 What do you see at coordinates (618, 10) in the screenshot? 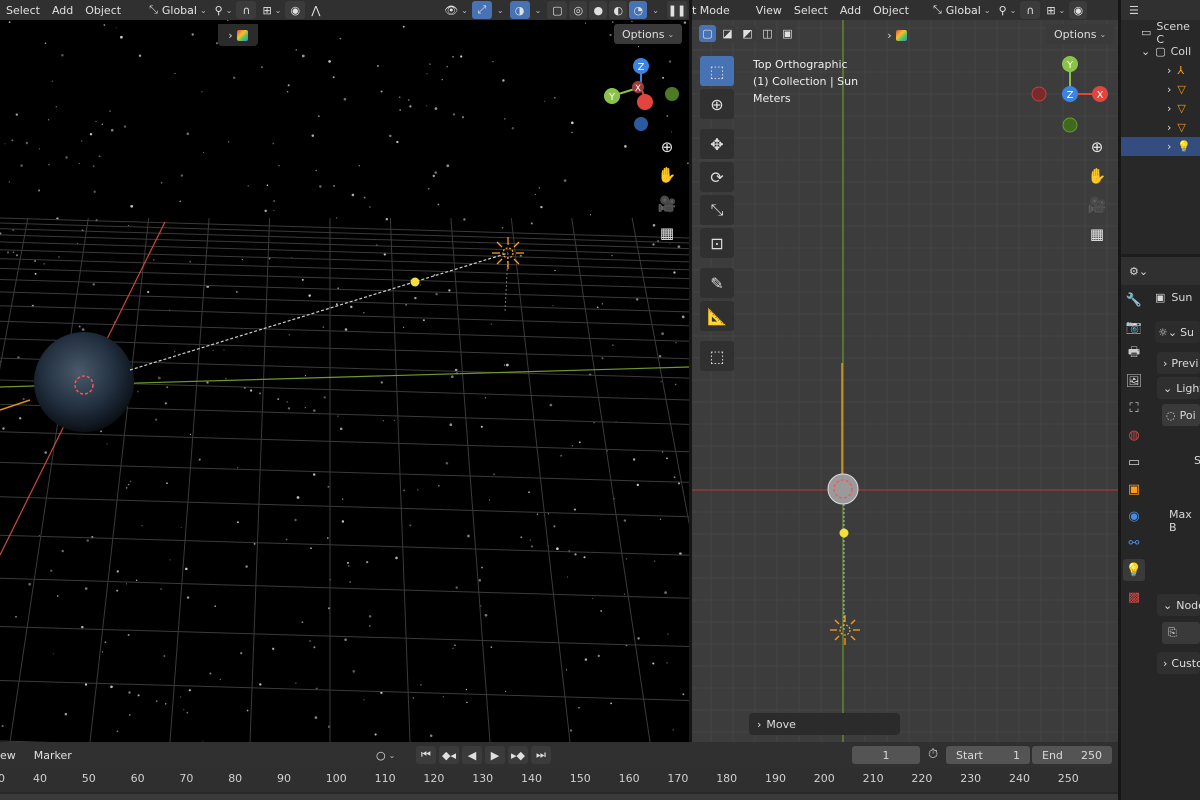
I see `material-shading: ◐` at bounding box center [618, 10].